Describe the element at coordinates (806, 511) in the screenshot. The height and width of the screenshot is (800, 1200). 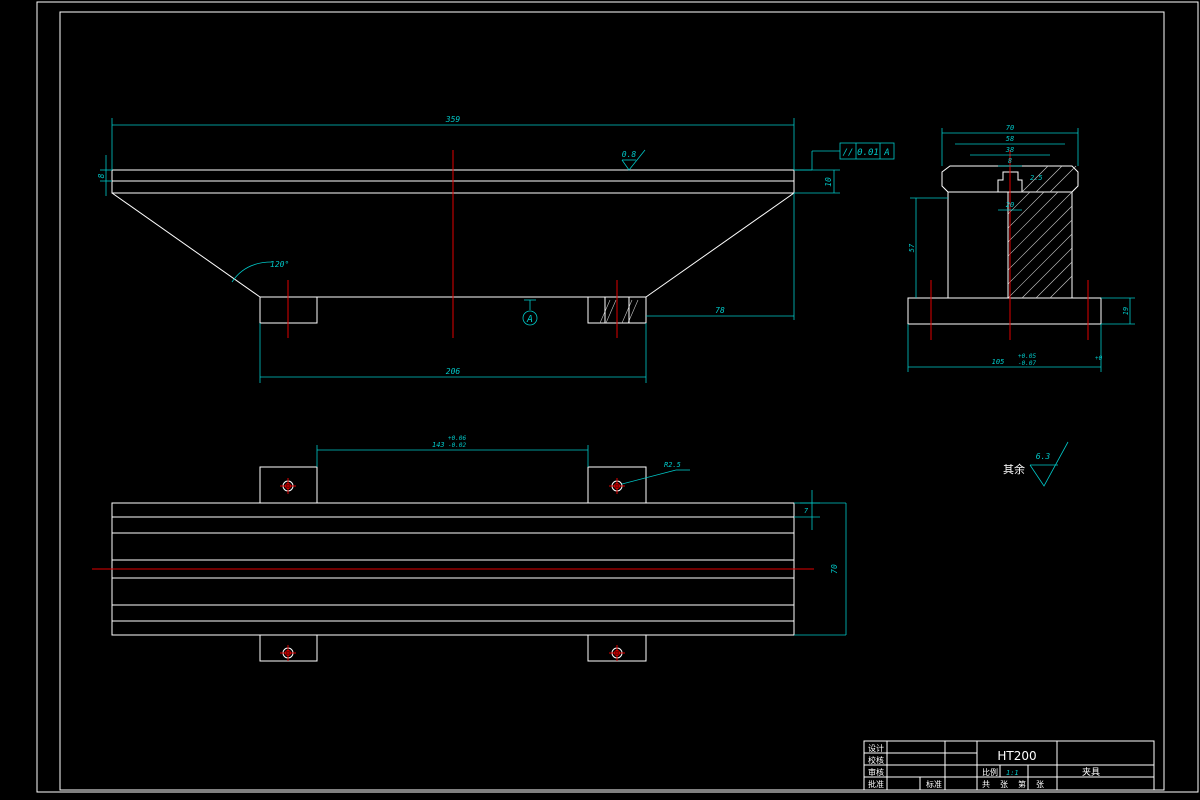
I see `dim-plan-7: 7` at that location.